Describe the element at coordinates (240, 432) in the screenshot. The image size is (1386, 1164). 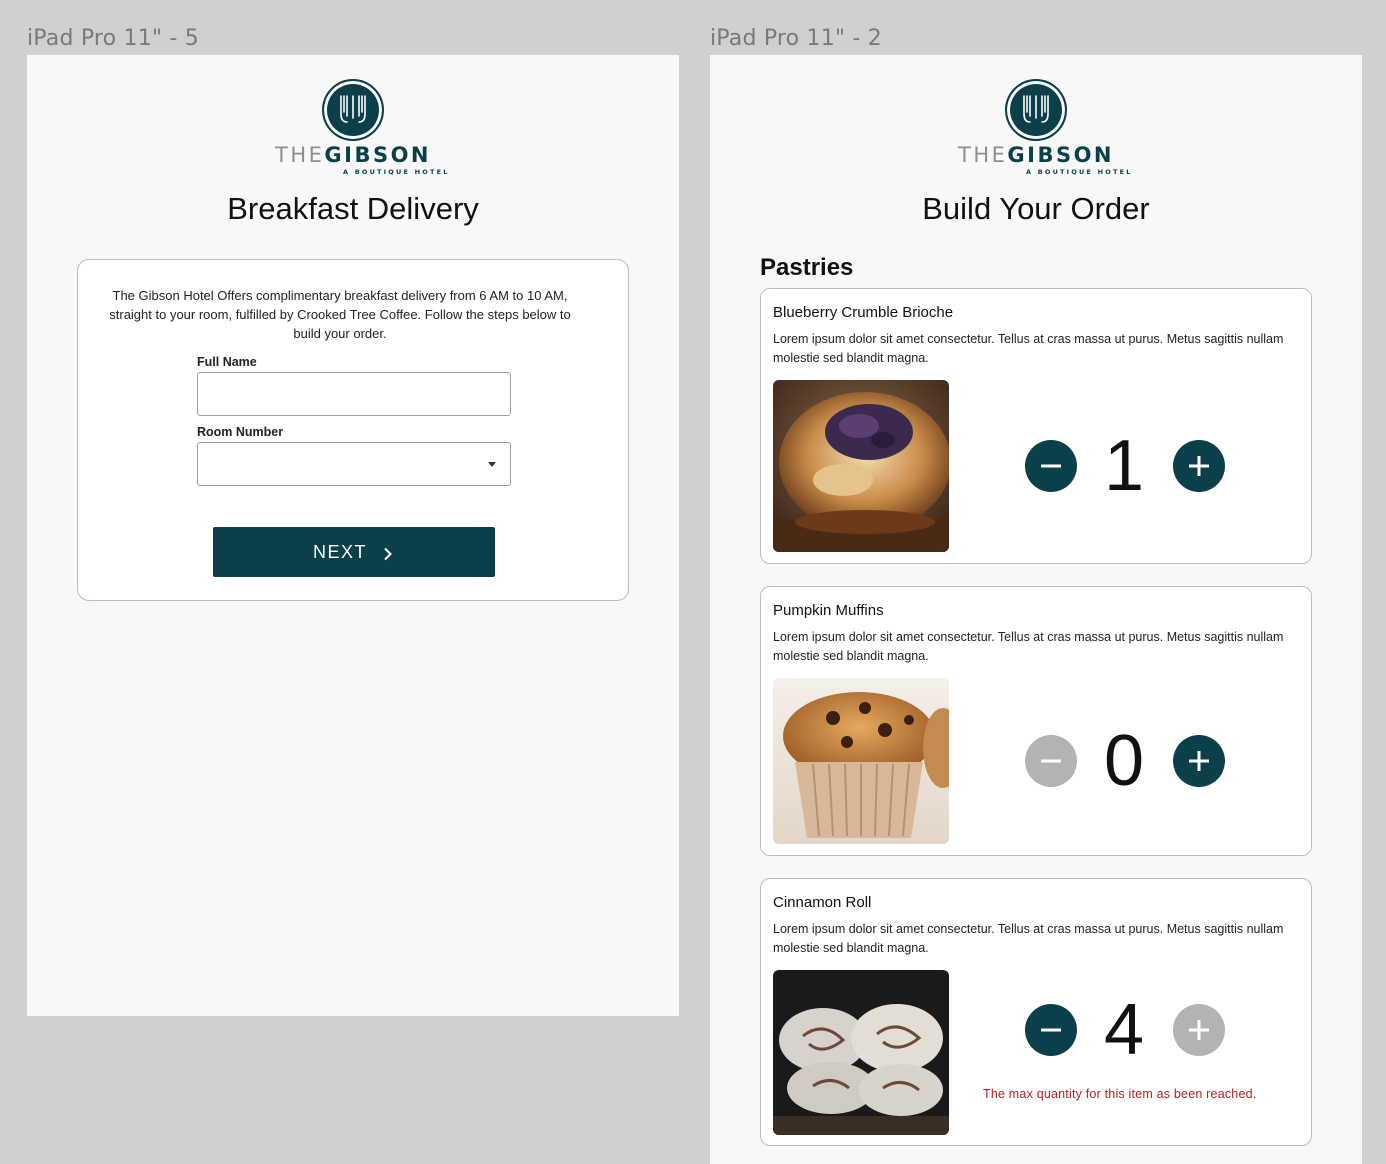
I see `room-number-label: Room Number` at that location.